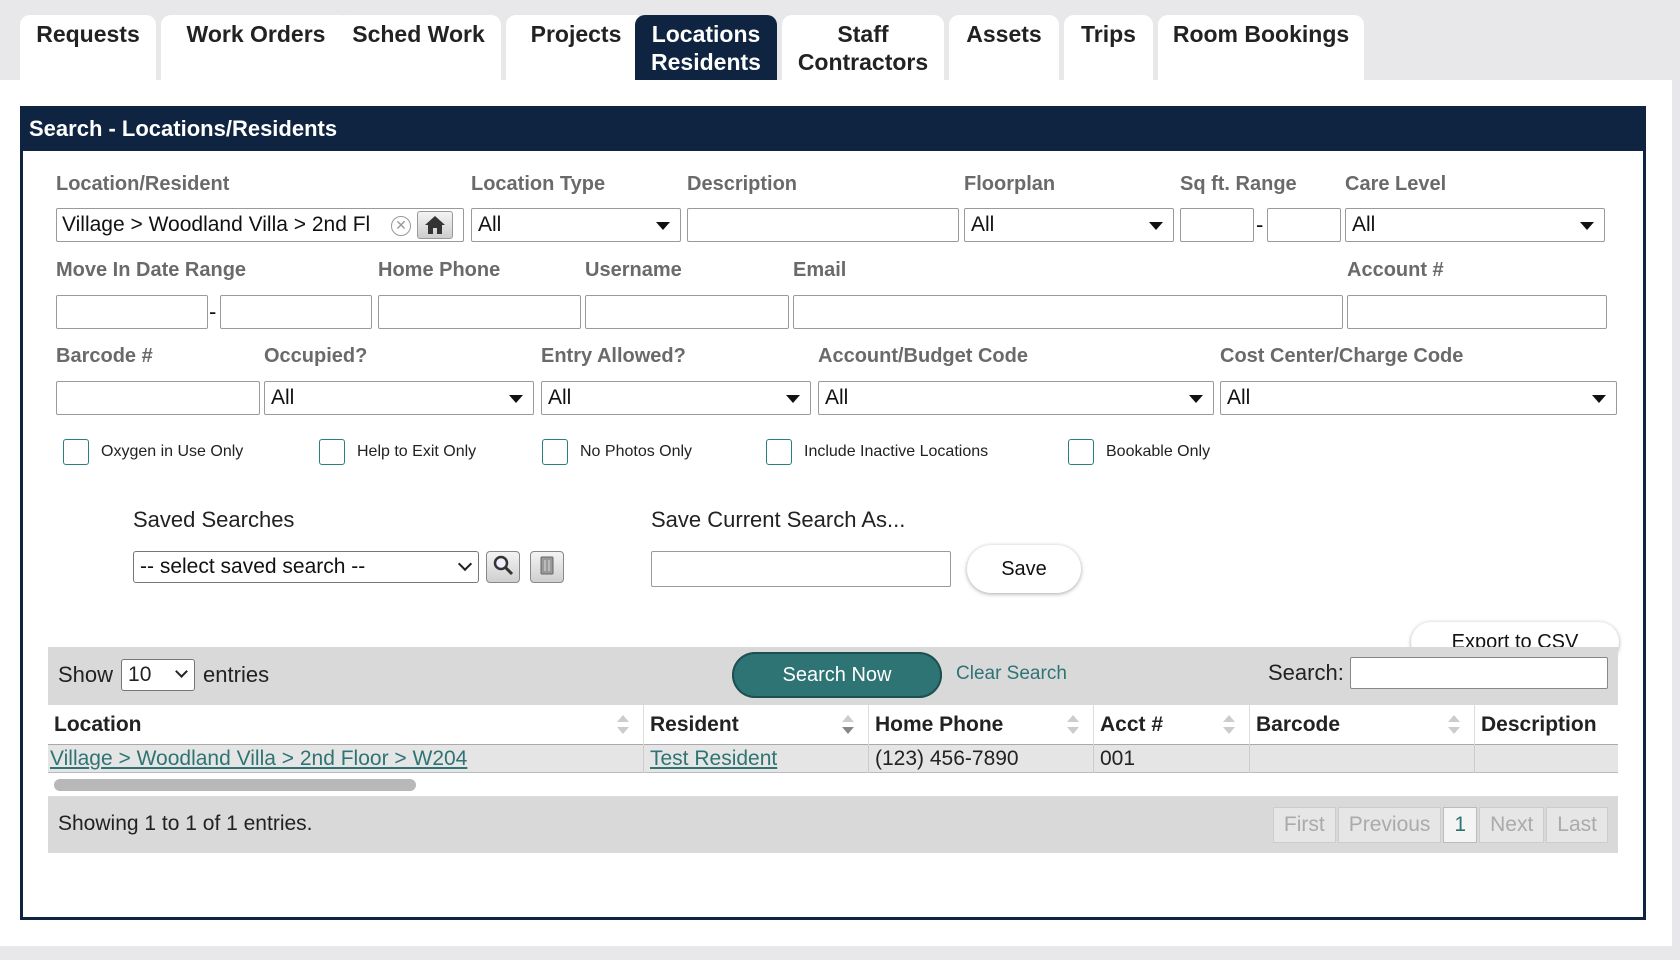  I want to click on checkbox-oxygen: Oxygen in Use Only, so click(153, 452).